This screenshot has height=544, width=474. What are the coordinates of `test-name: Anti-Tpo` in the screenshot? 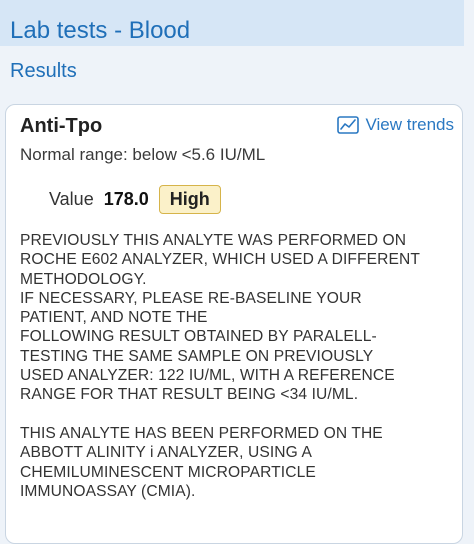 It's located at (61, 126).